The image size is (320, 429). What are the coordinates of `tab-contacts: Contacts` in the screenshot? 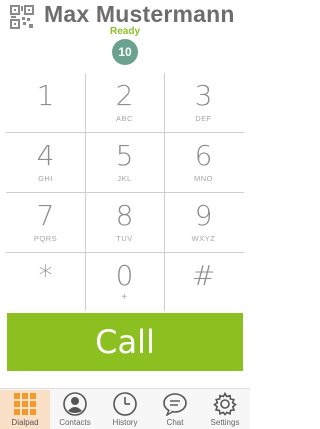 It's located at (75, 409).